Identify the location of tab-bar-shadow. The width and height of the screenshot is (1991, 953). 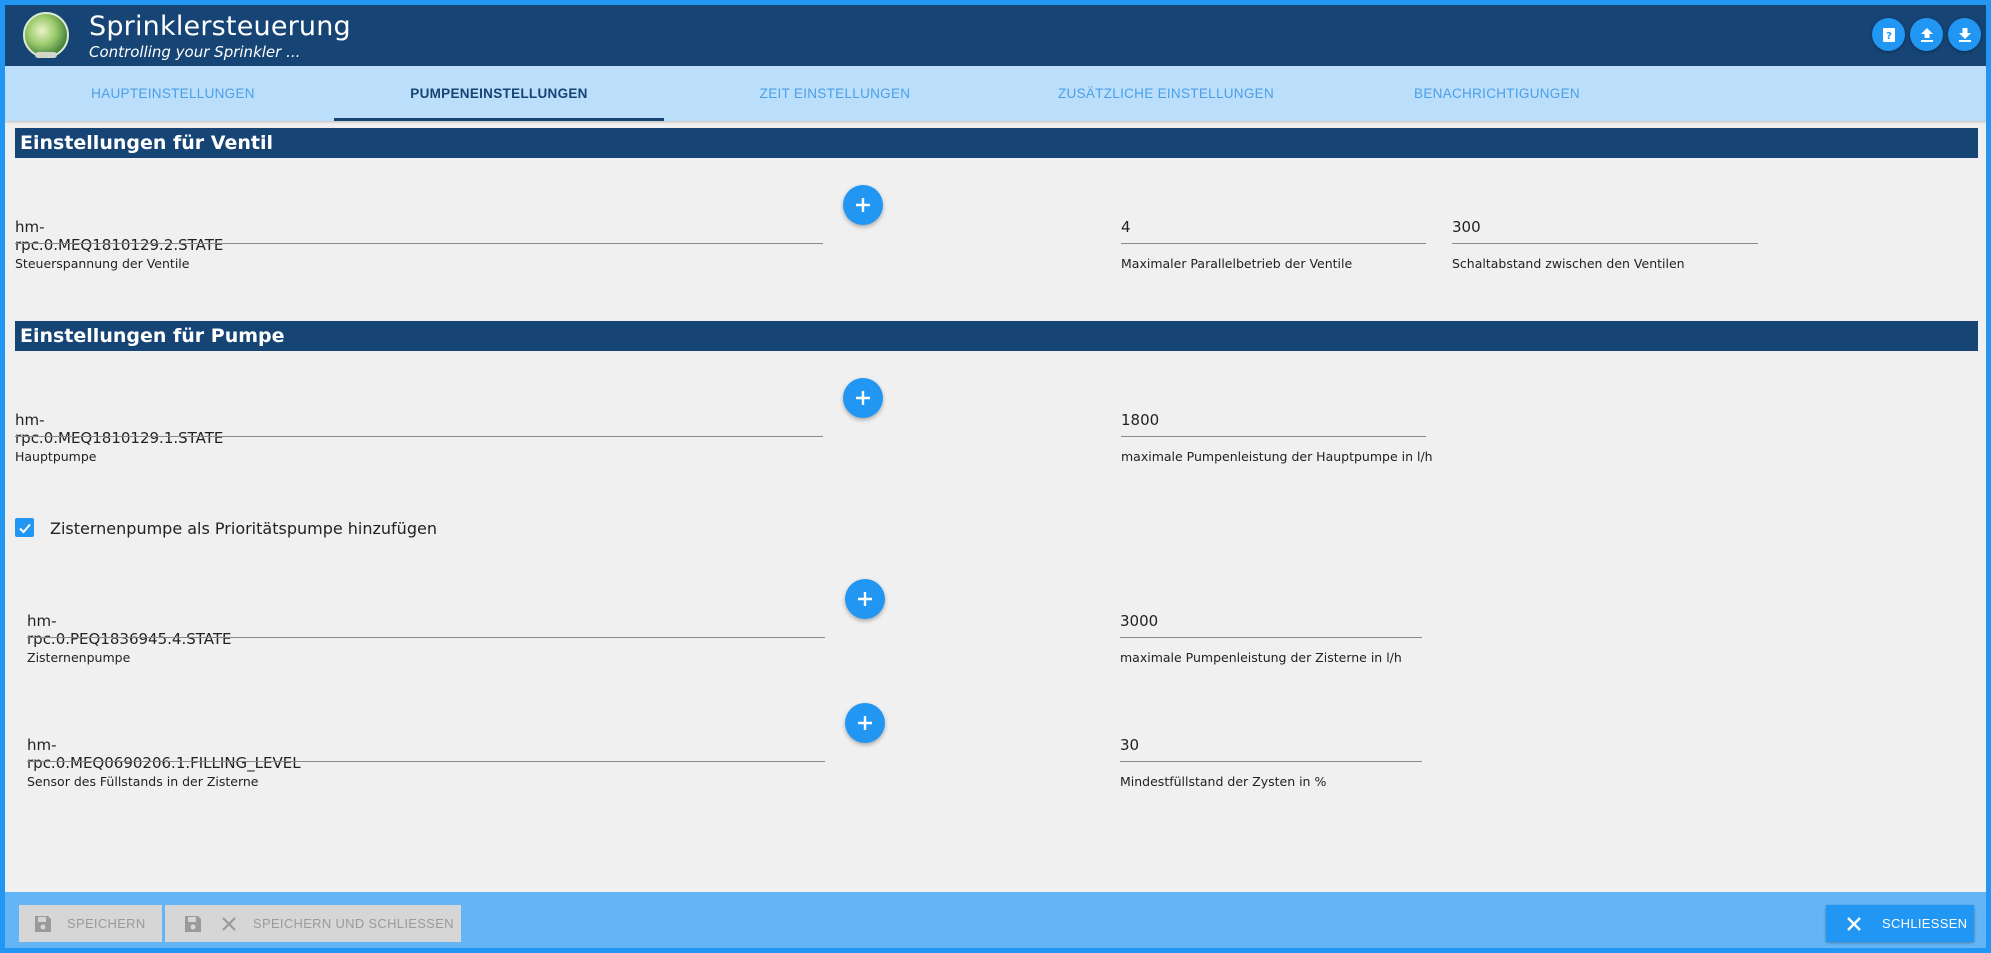
(995, 122).